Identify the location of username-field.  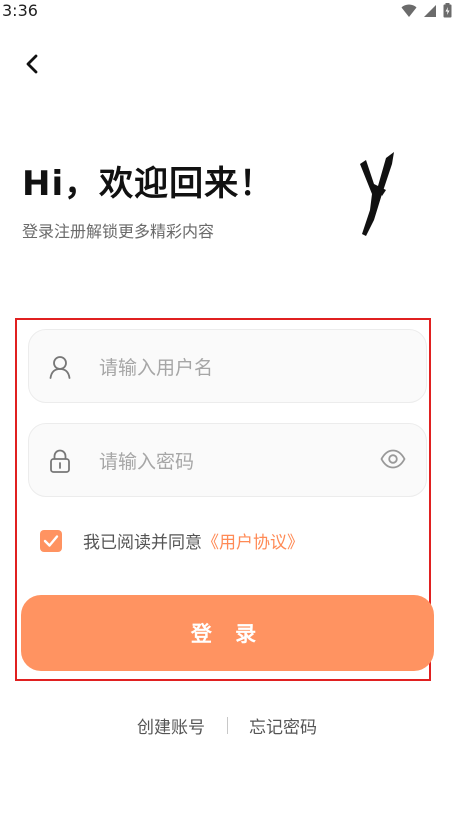
(227, 366).